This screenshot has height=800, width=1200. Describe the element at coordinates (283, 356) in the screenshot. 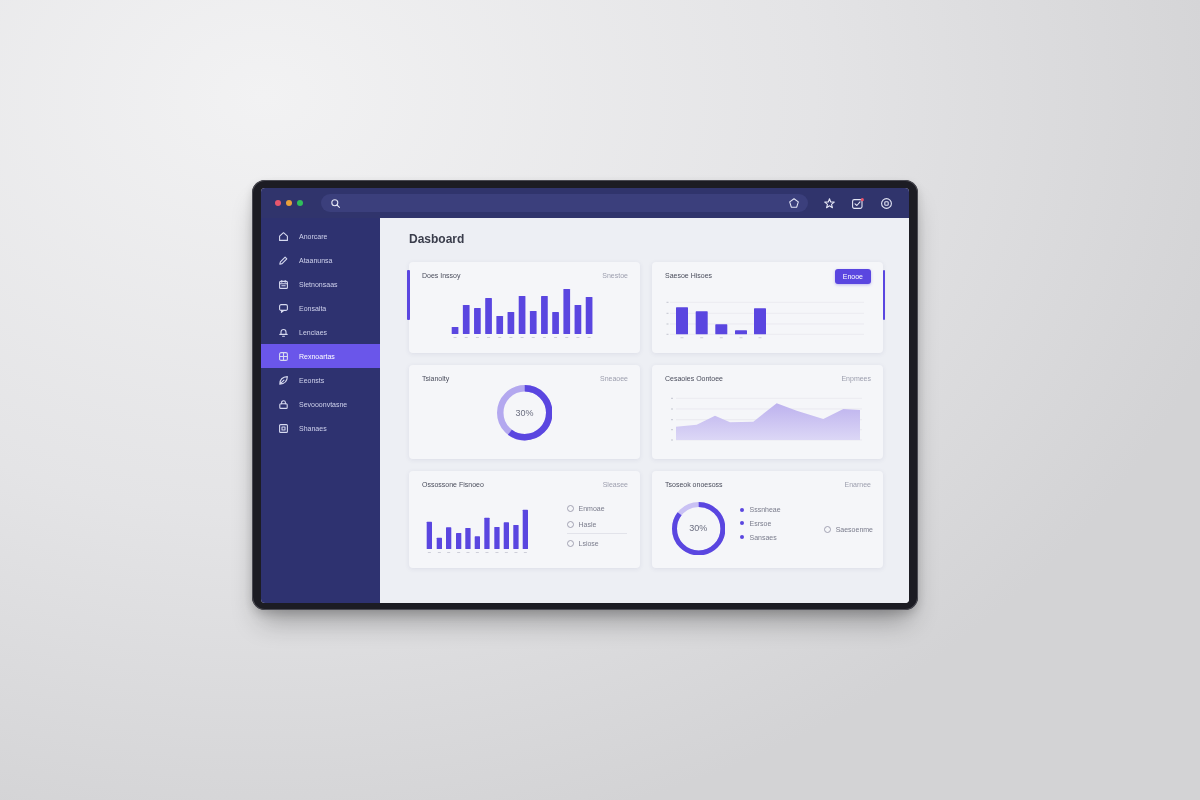

I see `grid-icon` at that location.